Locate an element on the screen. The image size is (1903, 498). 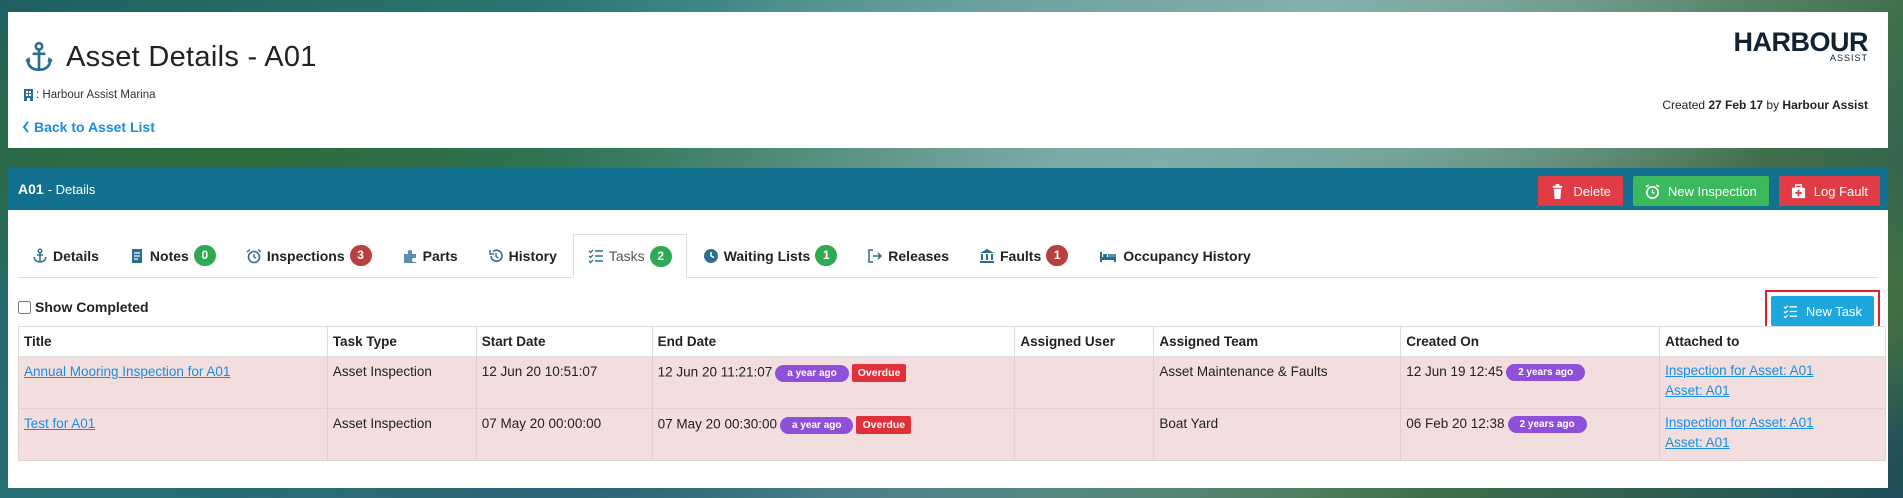
show-completed-label: Show Completed is located at coordinates (92, 307).